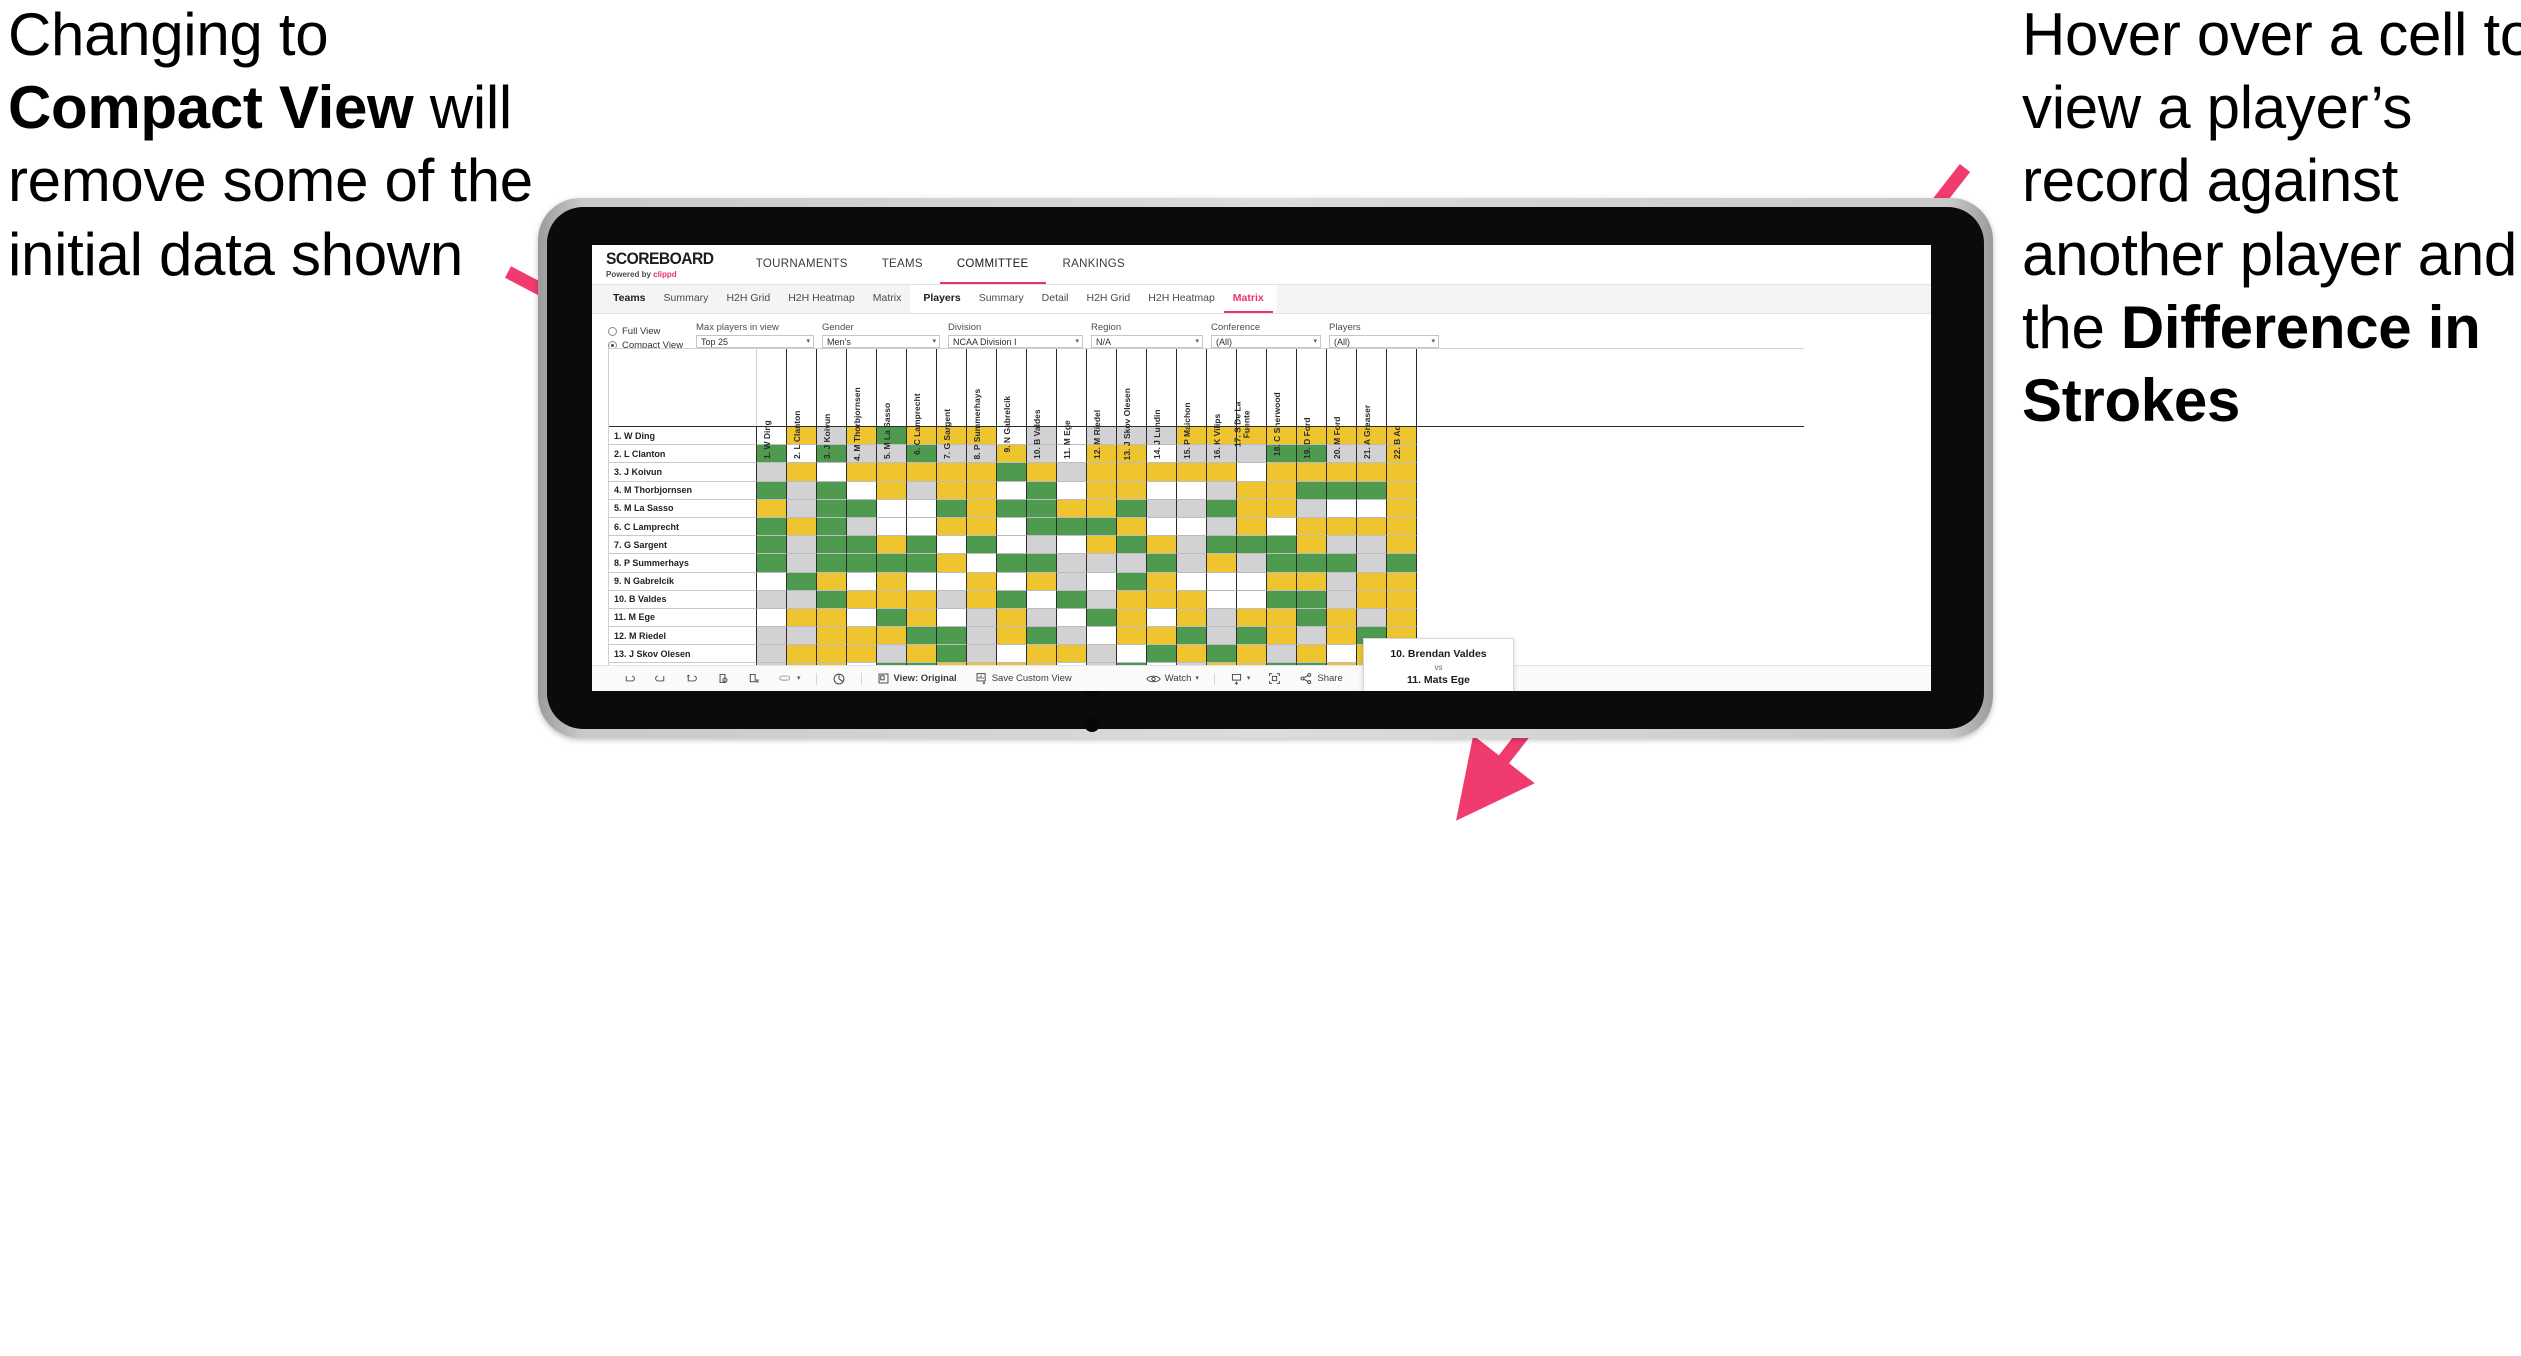 This screenshot has height=1356, width=2521. What do you see at coordinates (902, 264) in the screenshot?
I see `nav-item-teams: TEAMS` at bounding box center [902, 264].